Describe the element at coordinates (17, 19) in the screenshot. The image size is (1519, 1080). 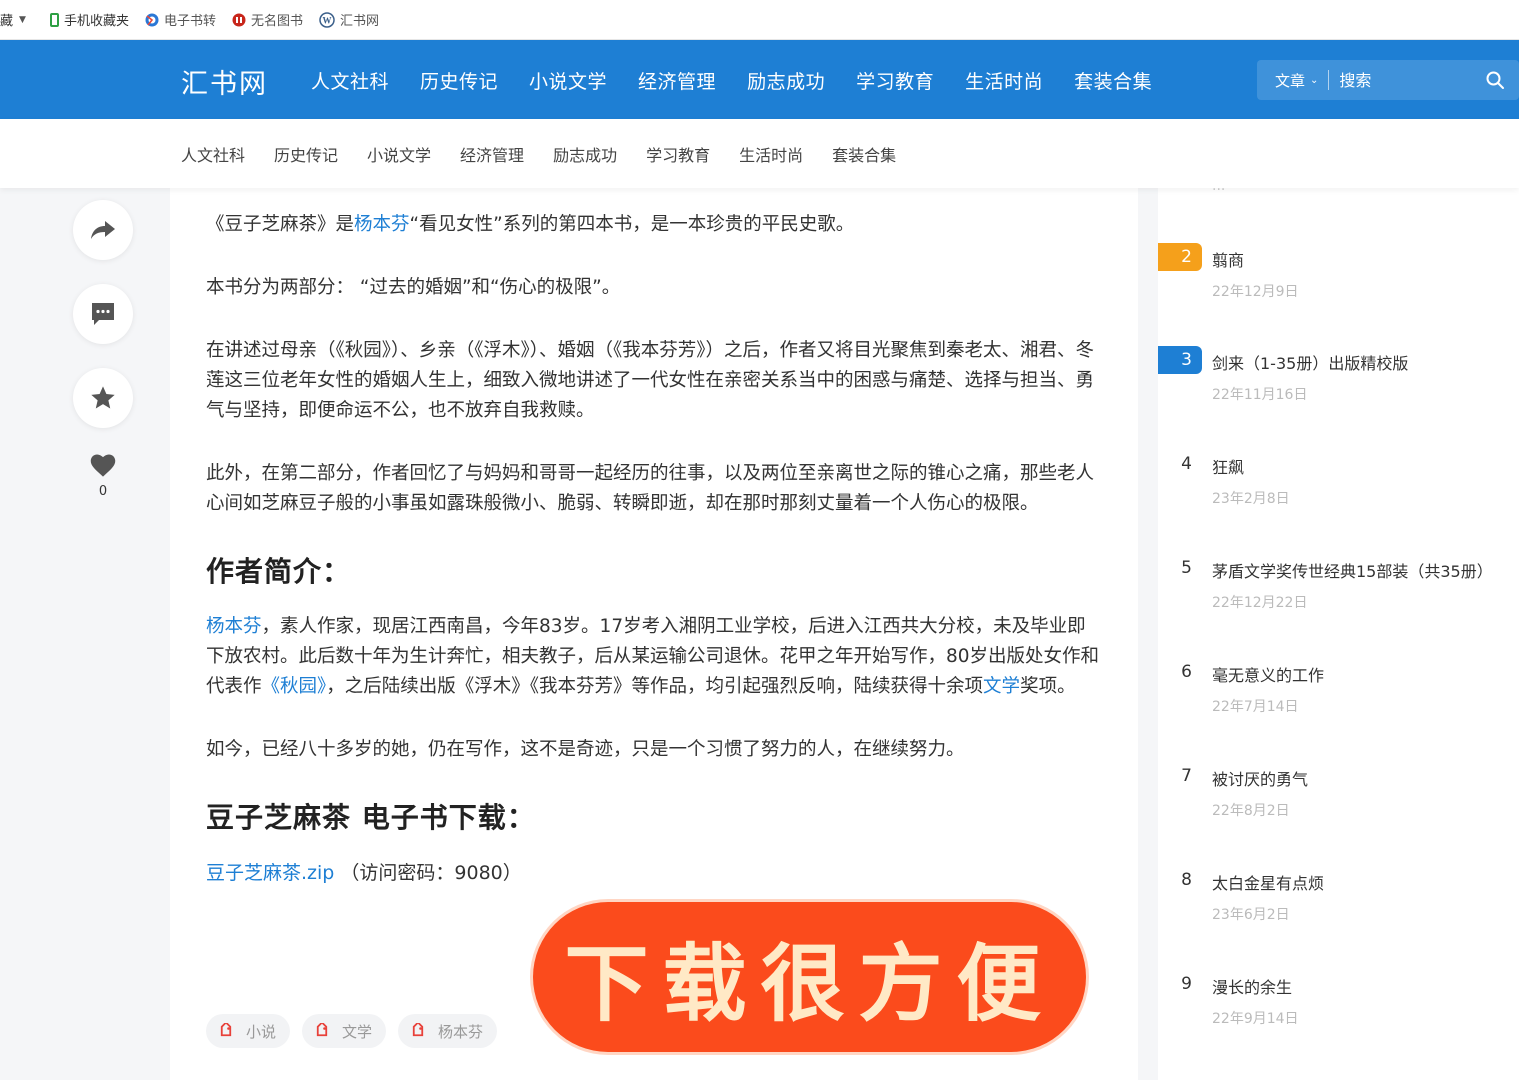
I see `bookmark-fragment: 藏 ▼` at that location.